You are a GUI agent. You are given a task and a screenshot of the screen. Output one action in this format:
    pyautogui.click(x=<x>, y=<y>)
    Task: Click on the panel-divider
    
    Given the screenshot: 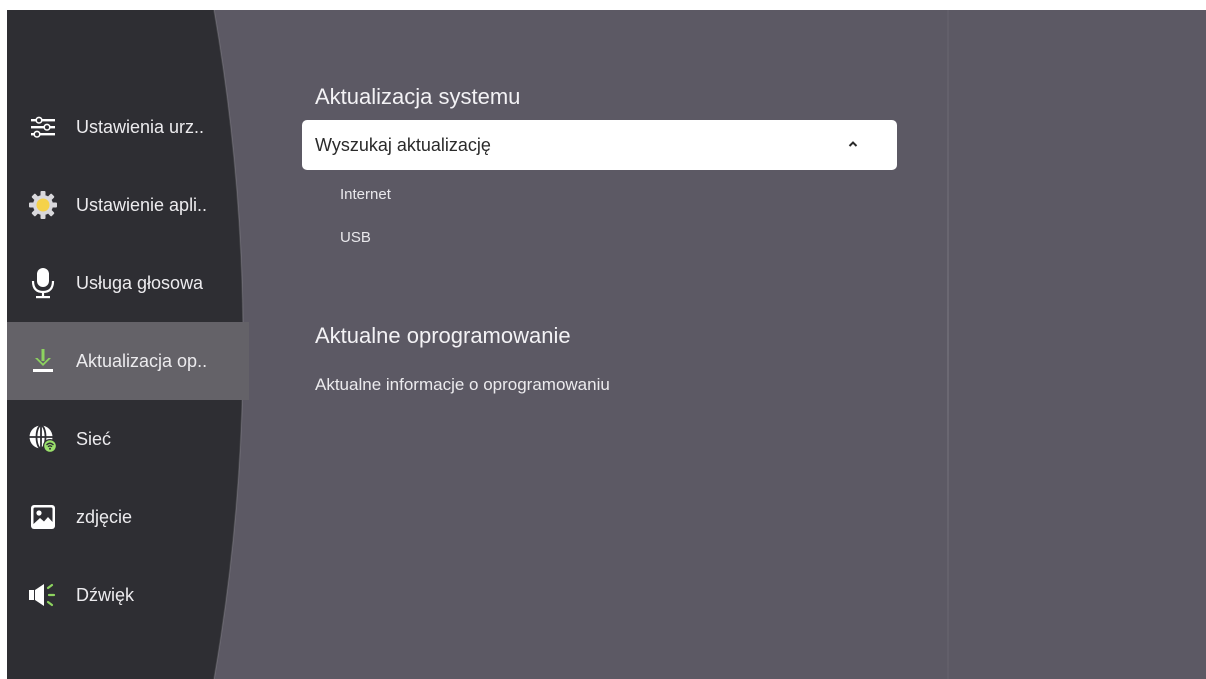 What is the action you would take?
    pyautogui.click(x=948, y=344)
    